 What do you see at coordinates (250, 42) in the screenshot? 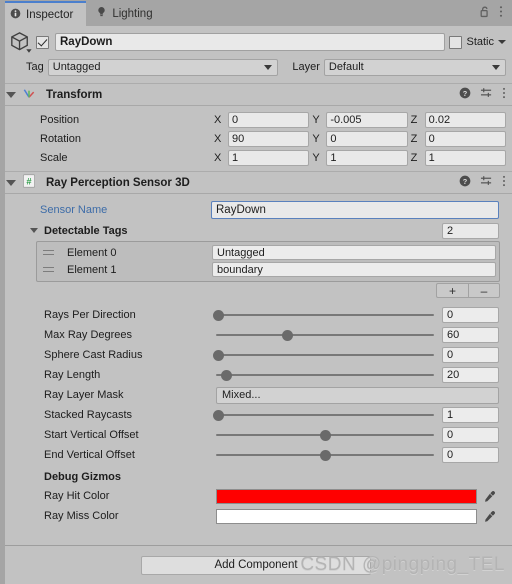
I see `gameobject-name-input: RayDown` at bounding box center [250, 42].